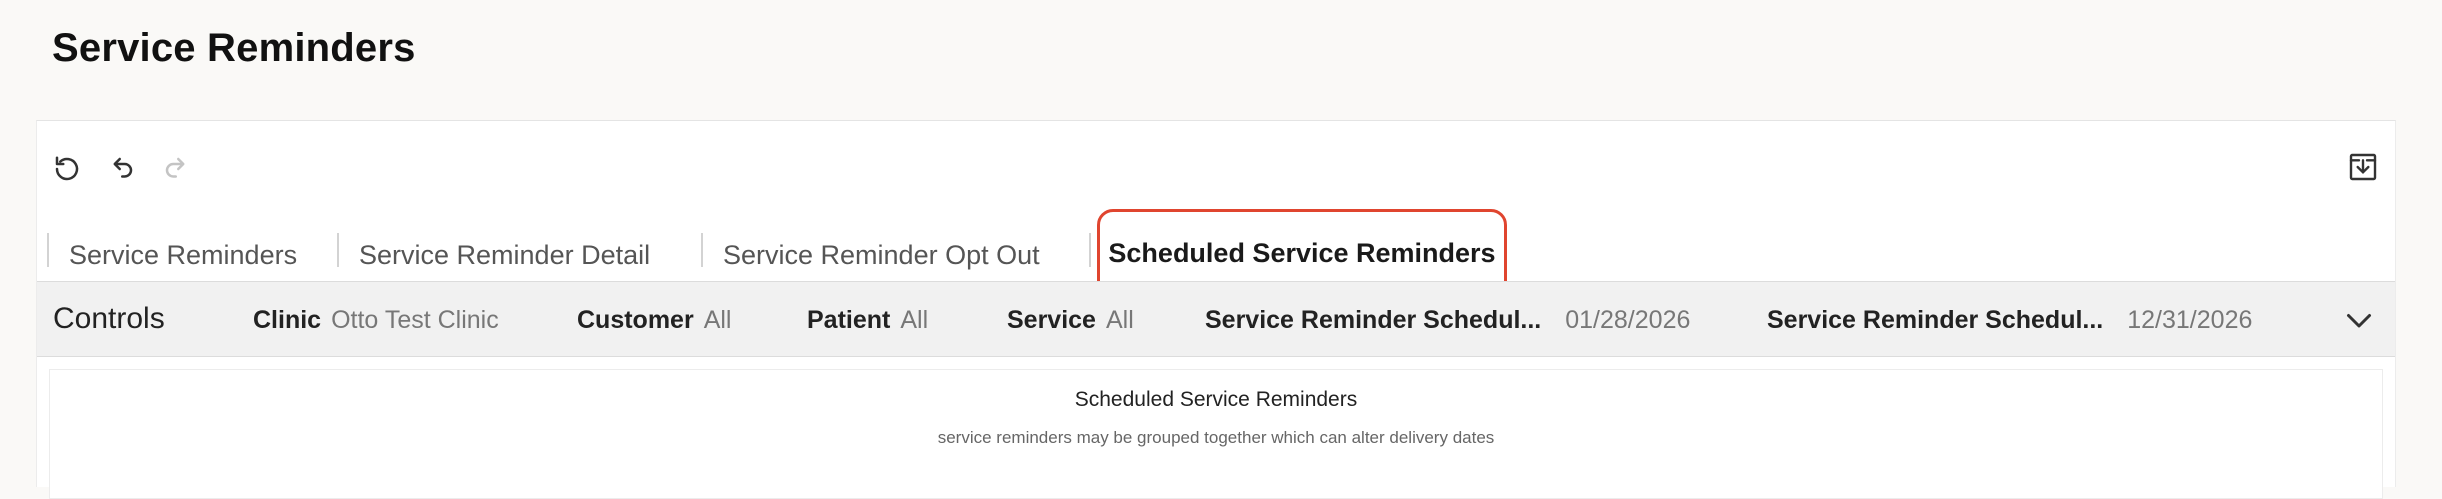 This screenshot has width=2442, height=499. Describe the element at coordinates (849, 320) in the screenshot. I see `filter-label: Patient` at that location.